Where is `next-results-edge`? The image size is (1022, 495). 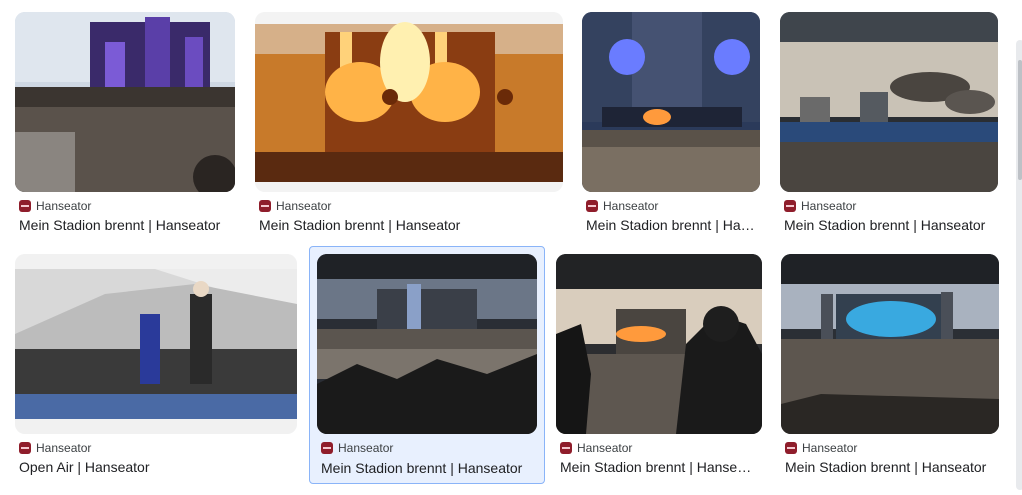
next-results-edge is located at coordinates (1019, 265).